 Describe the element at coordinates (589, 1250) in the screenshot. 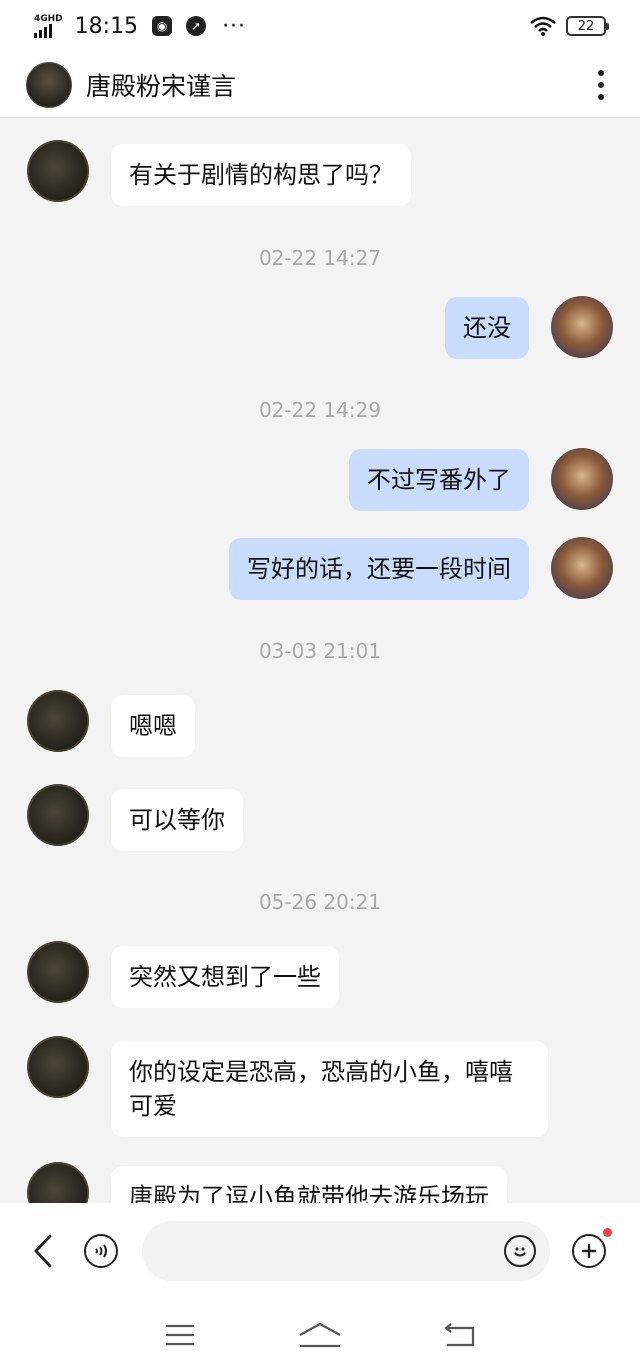

I see `plus-icon` at that location.